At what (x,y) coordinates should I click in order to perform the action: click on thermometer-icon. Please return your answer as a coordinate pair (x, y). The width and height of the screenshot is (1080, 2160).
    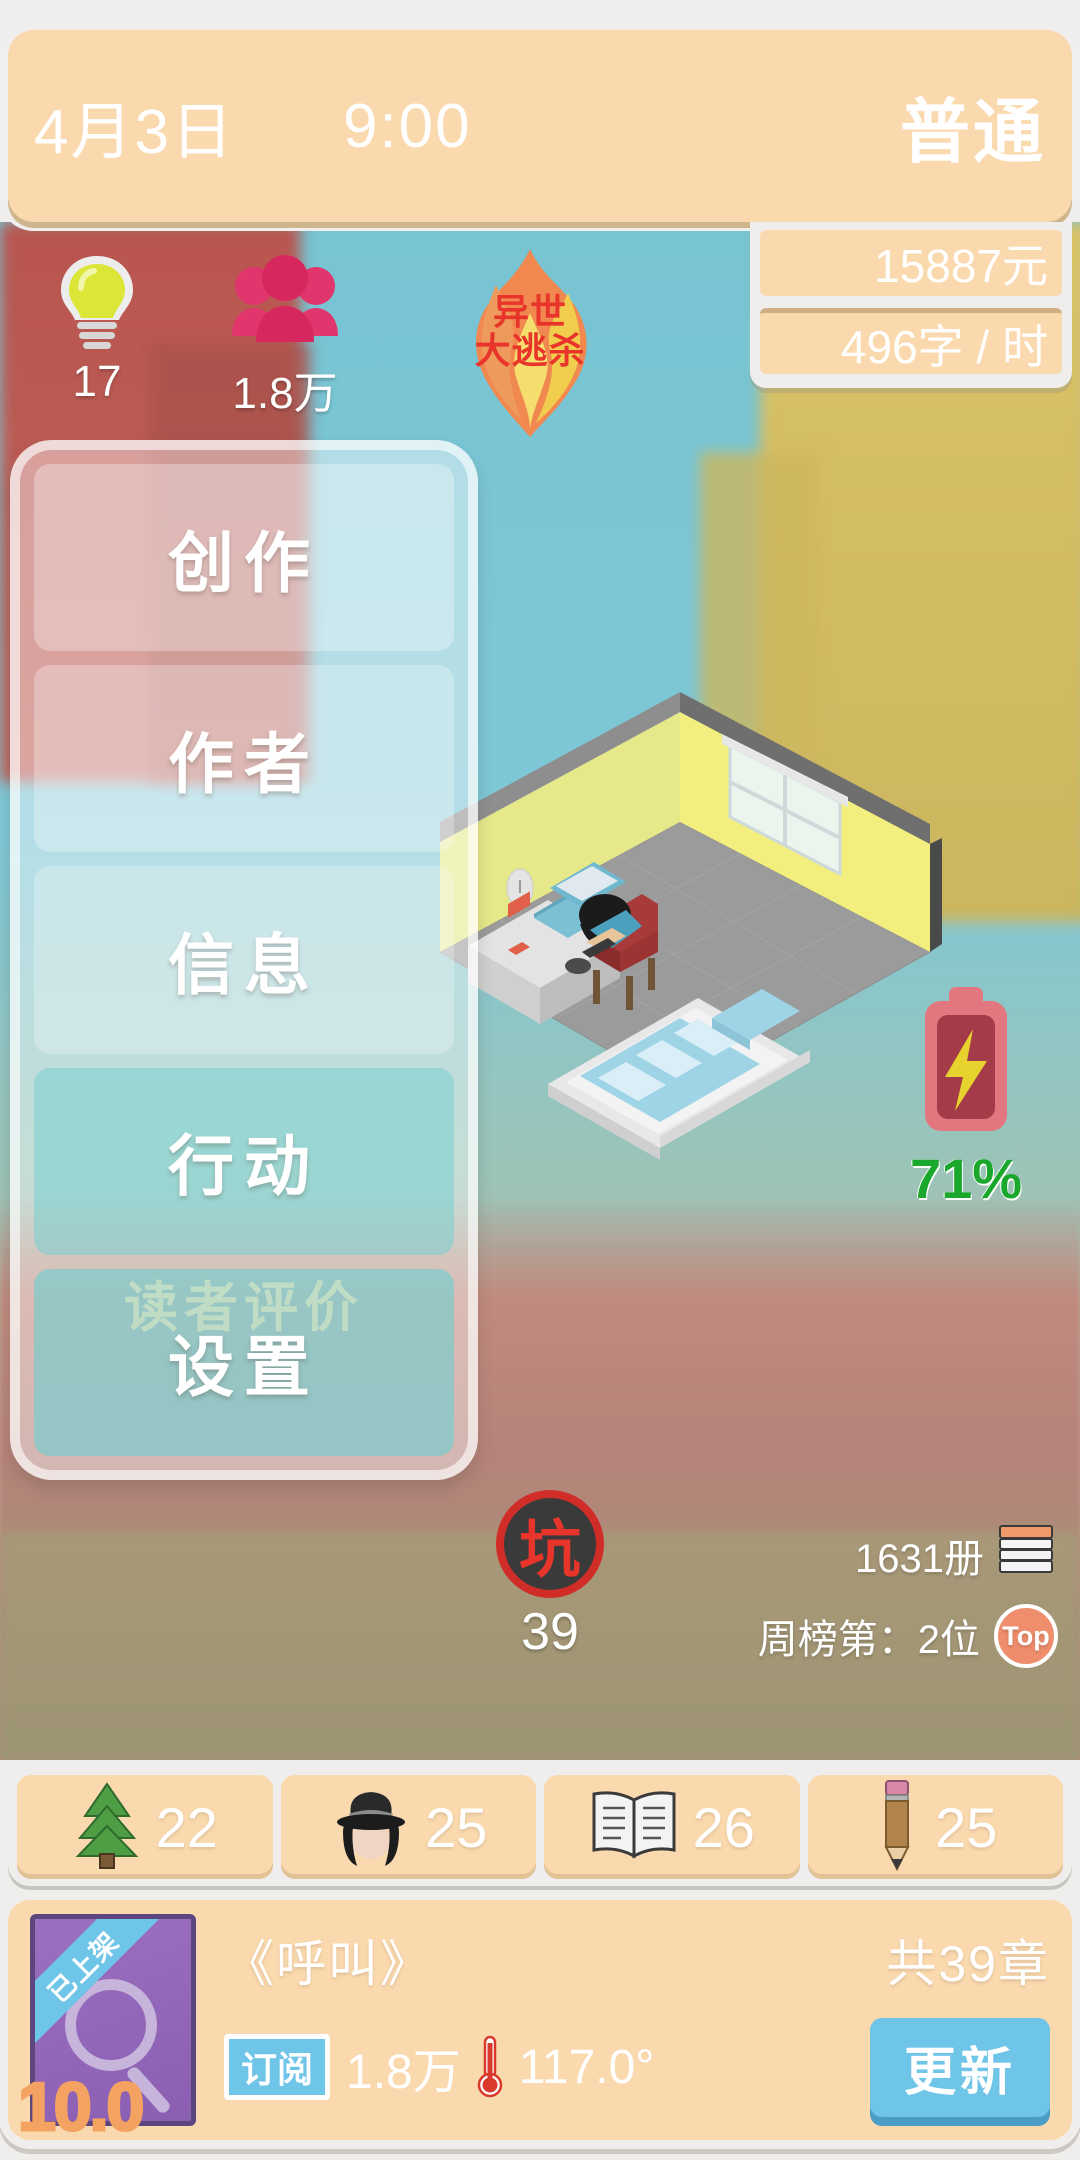
    Looking at the image, I should click on (490, 2067).